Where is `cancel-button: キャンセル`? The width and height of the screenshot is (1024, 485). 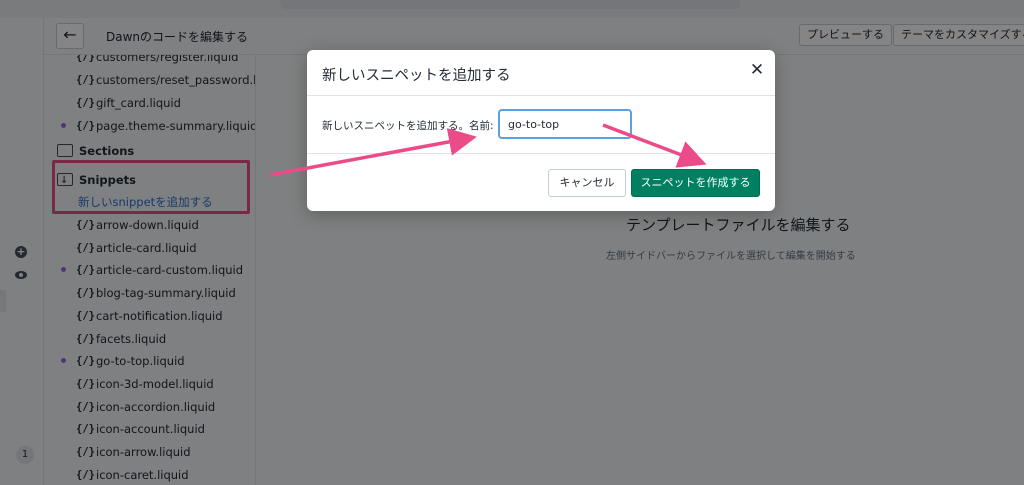 cancel-button: キャンセル is located at coordinates (587, 183).